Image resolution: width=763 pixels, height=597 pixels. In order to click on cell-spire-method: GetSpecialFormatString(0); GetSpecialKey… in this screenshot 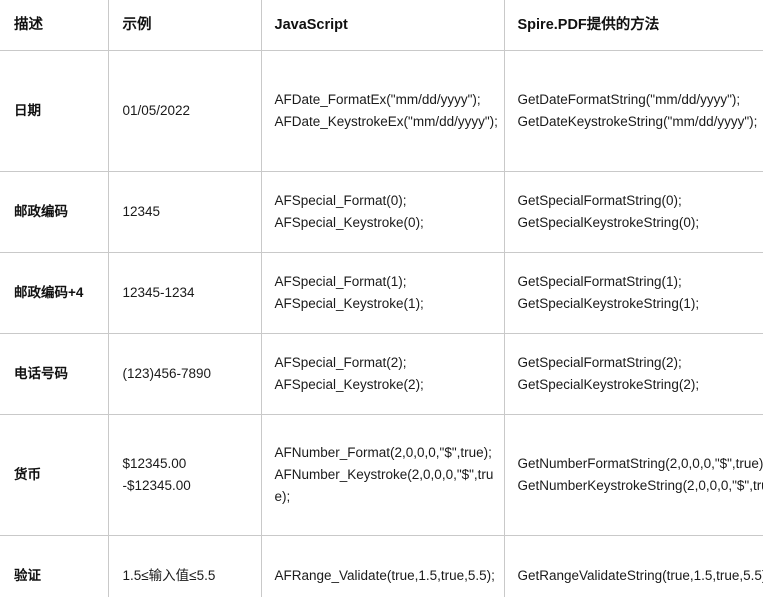, I will do `click(633, 212)`.